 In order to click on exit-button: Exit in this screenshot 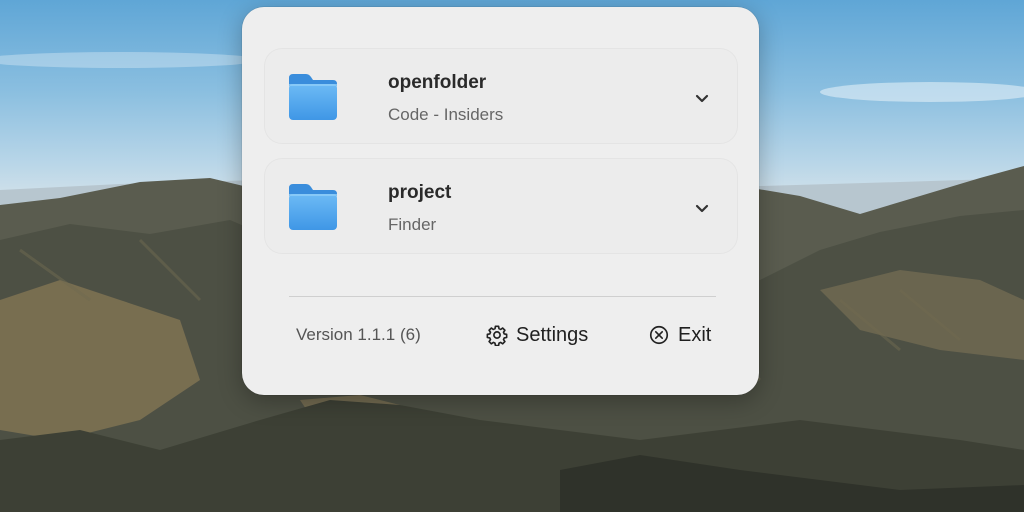, I will do `click(679, 335)`.